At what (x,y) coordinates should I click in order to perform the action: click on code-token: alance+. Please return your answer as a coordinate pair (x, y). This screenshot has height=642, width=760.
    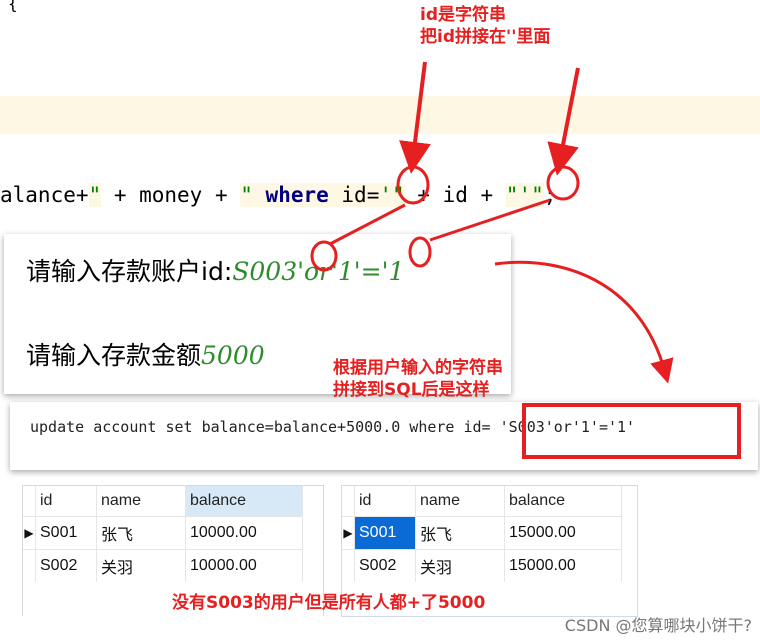
    Looking at the image, I should click on (44, 195).